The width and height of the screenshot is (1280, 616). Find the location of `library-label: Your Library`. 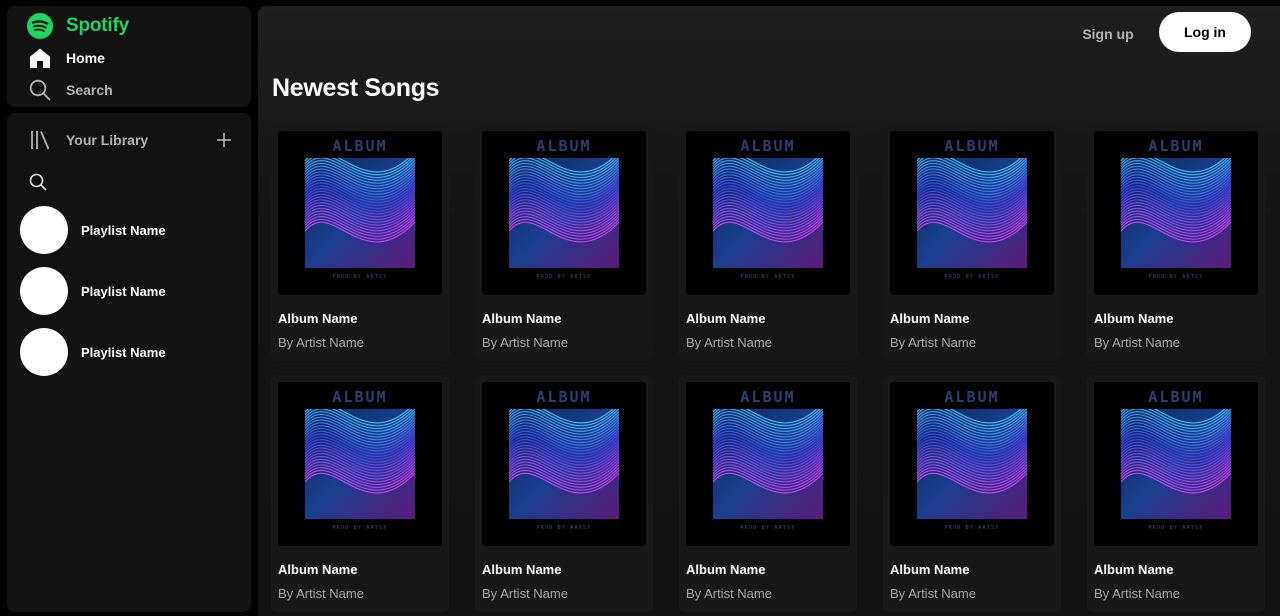

library-label: Your Library is located at coordinates (107, 140).